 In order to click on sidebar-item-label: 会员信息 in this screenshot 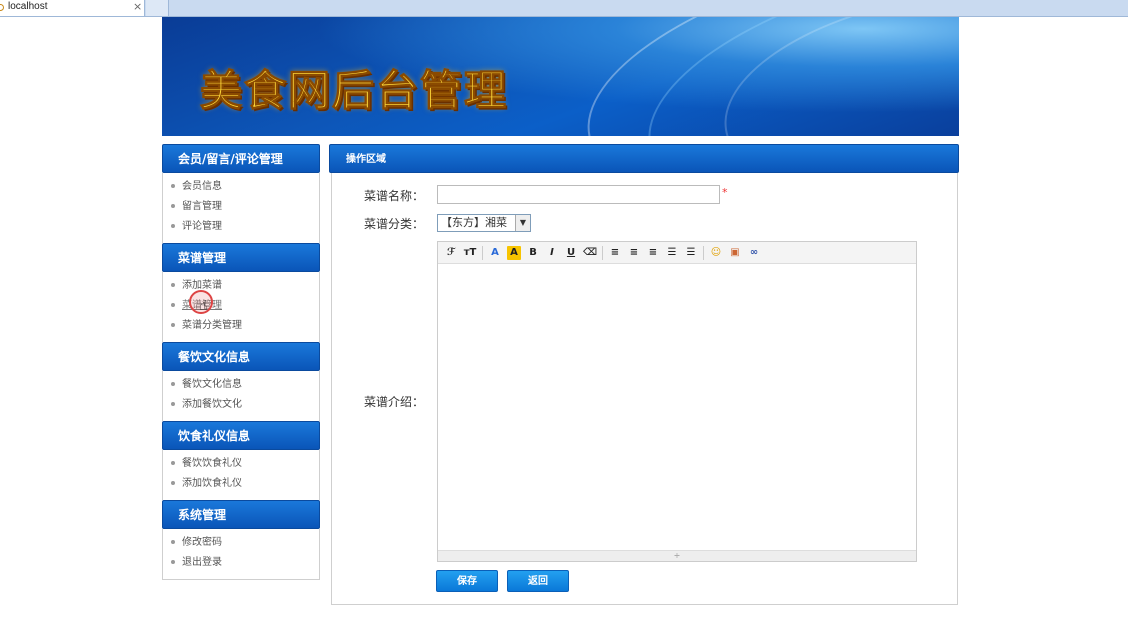, I will do `click(202, 186)`.